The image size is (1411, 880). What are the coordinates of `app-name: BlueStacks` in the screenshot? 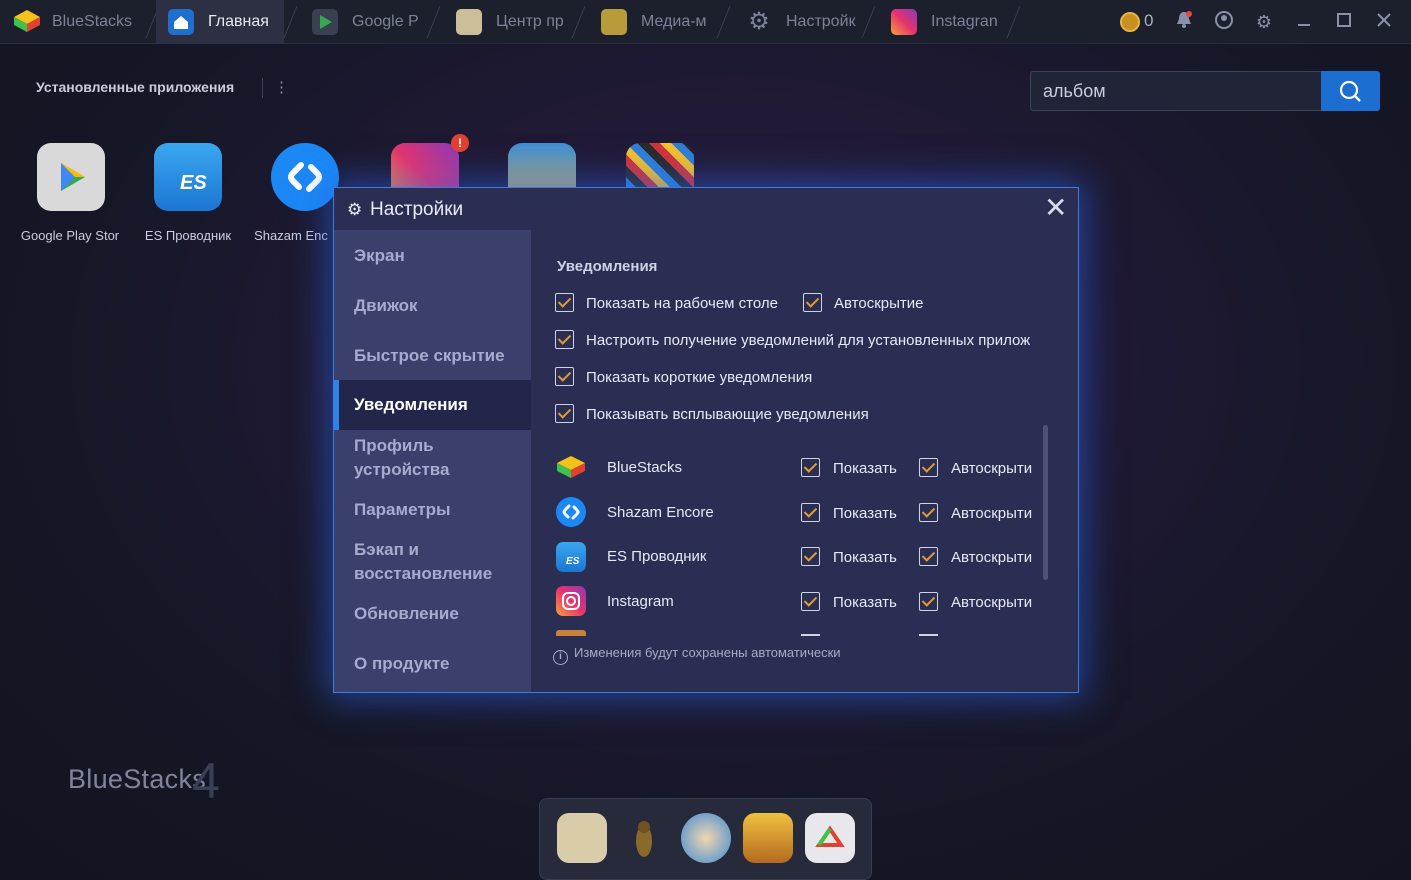 It's located at (92, 21).